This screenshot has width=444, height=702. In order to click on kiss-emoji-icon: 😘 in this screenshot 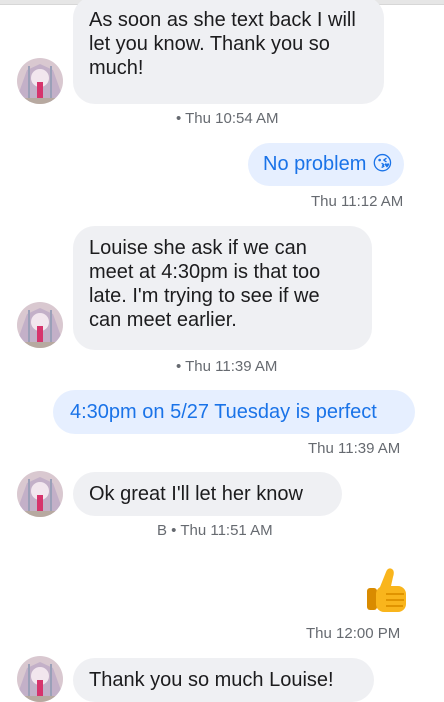, I will do `click(382, 164)`.